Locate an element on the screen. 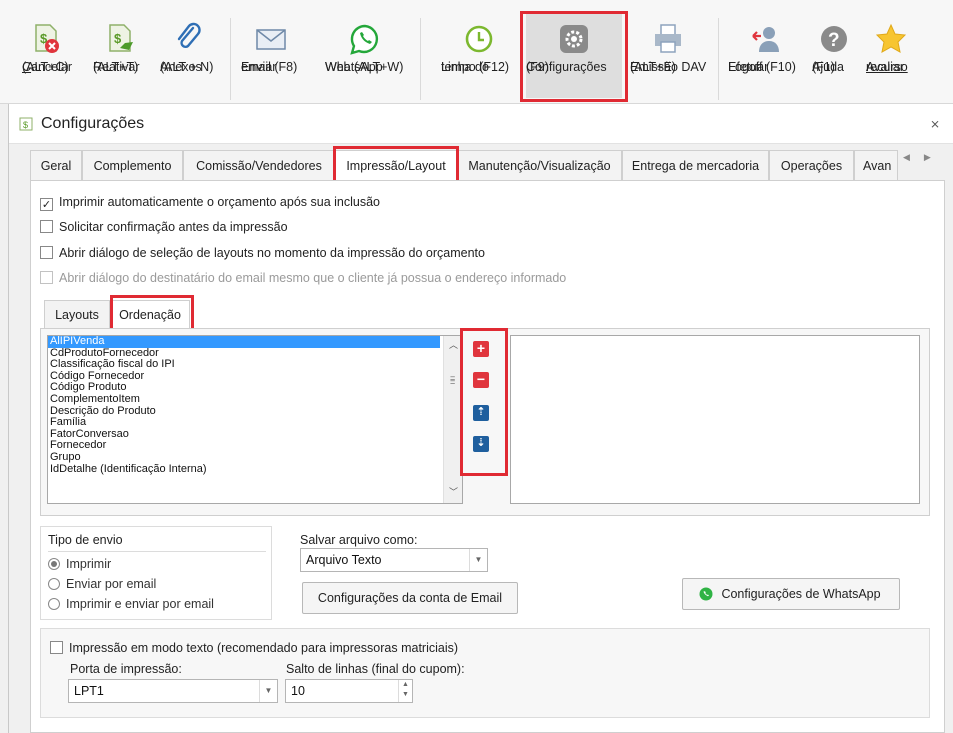  salto-linhas-label: Salto de linhas (final do cupom): is located at coordinates (375, 669).